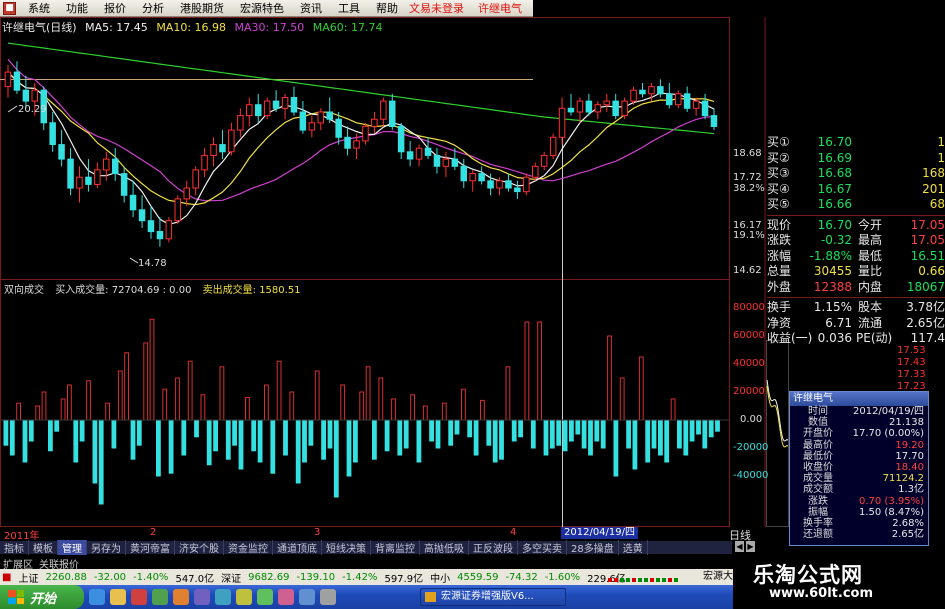 The height and width of the screenshot is (609, 945). What do you see at coordinates (493, 547) in the screenshot?
I see `tab-item: 正反波段` at bounding box center [493, 547].